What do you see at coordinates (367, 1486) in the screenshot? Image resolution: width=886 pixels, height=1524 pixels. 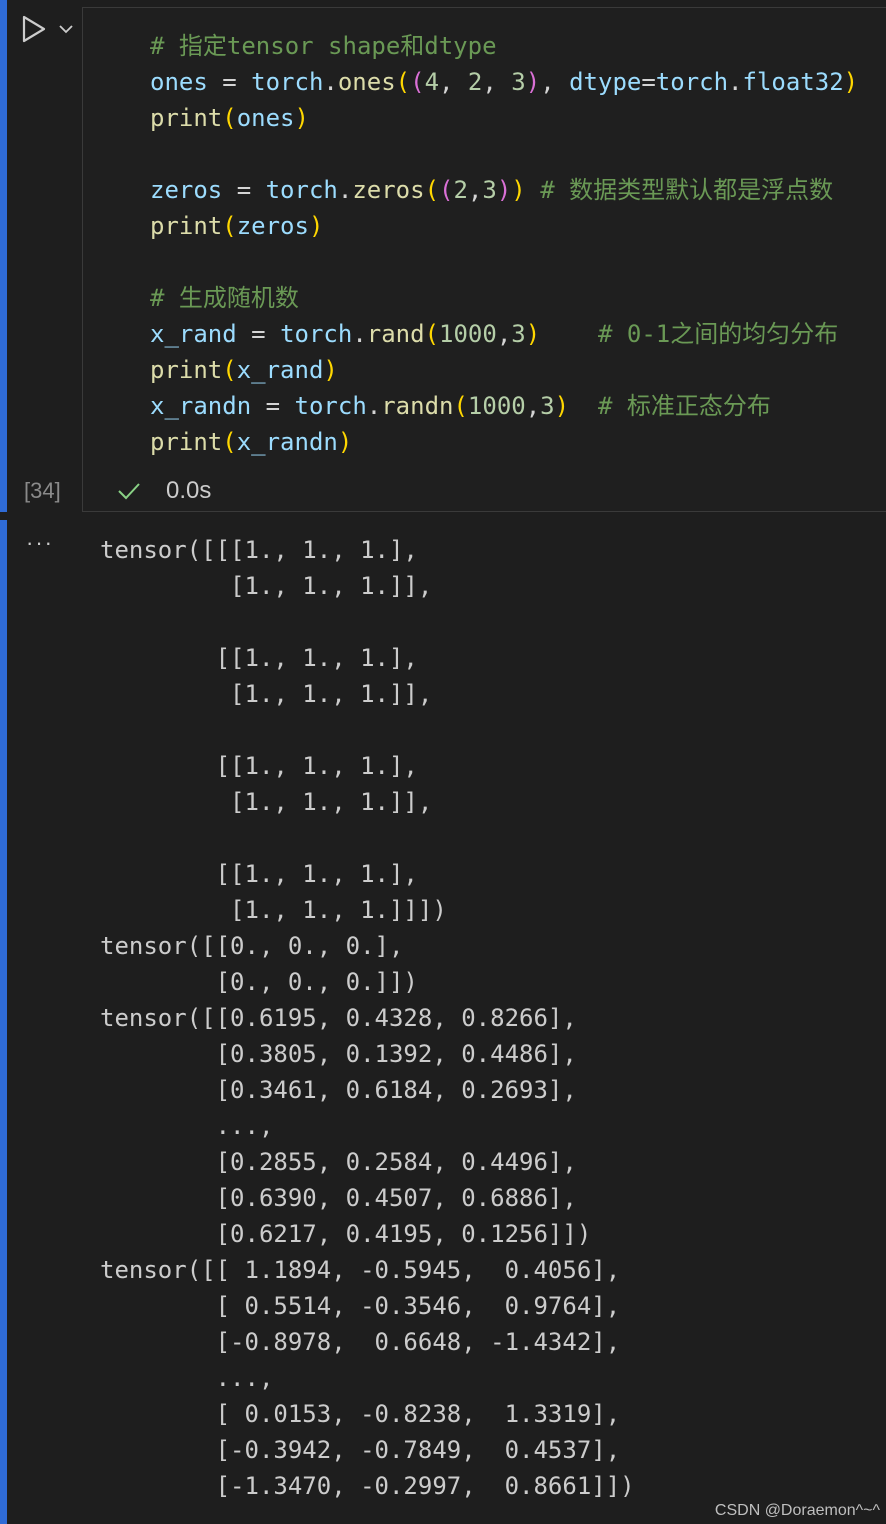 I see `output-line: [-1.3470, -0.2997, 0.8661]])` at bounding box center [367, 1486].